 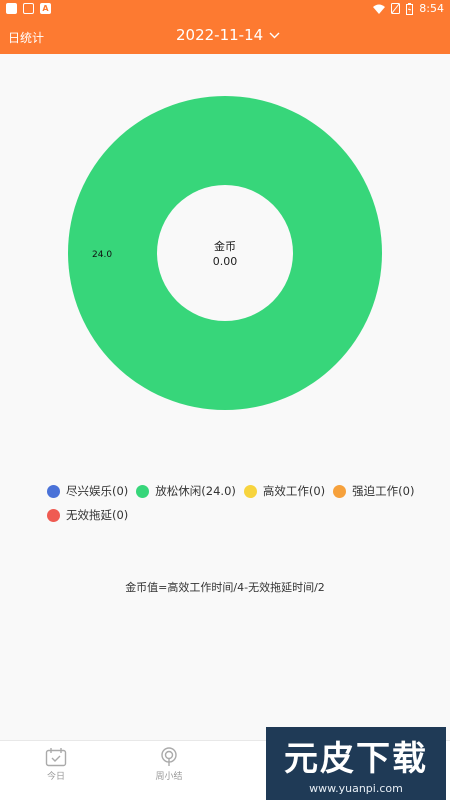 What do you see at coordinates (294, 491) in the screenshot?
I see `legend-label: 高效工作(0)` at bounding box center [294, 491].